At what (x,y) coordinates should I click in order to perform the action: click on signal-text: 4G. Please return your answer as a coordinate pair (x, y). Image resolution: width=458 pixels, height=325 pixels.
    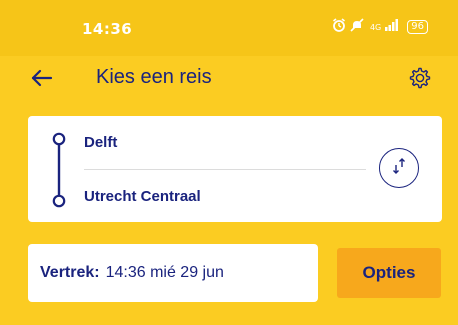
    Looking at the image, I should click on (375, 27).